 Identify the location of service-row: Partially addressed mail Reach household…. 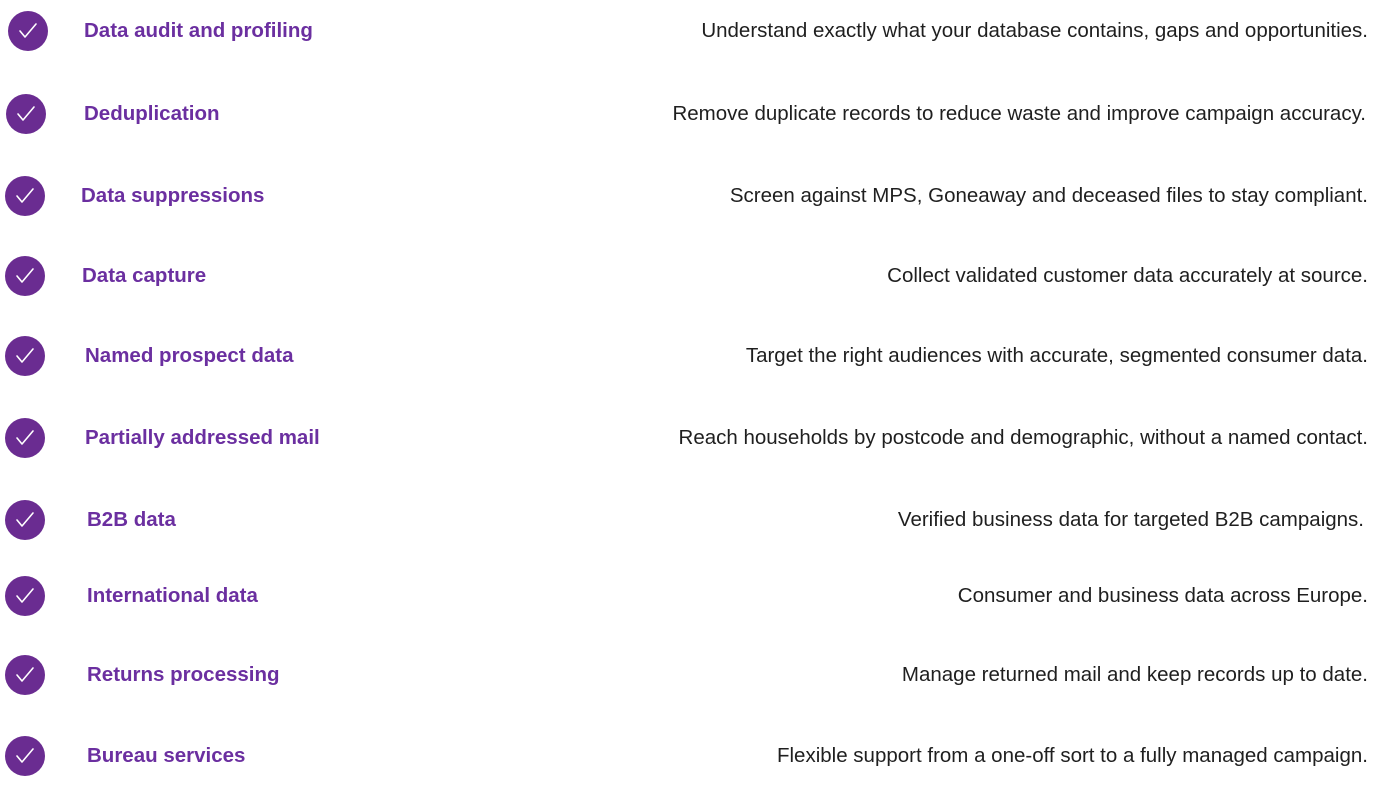
(693, 438).